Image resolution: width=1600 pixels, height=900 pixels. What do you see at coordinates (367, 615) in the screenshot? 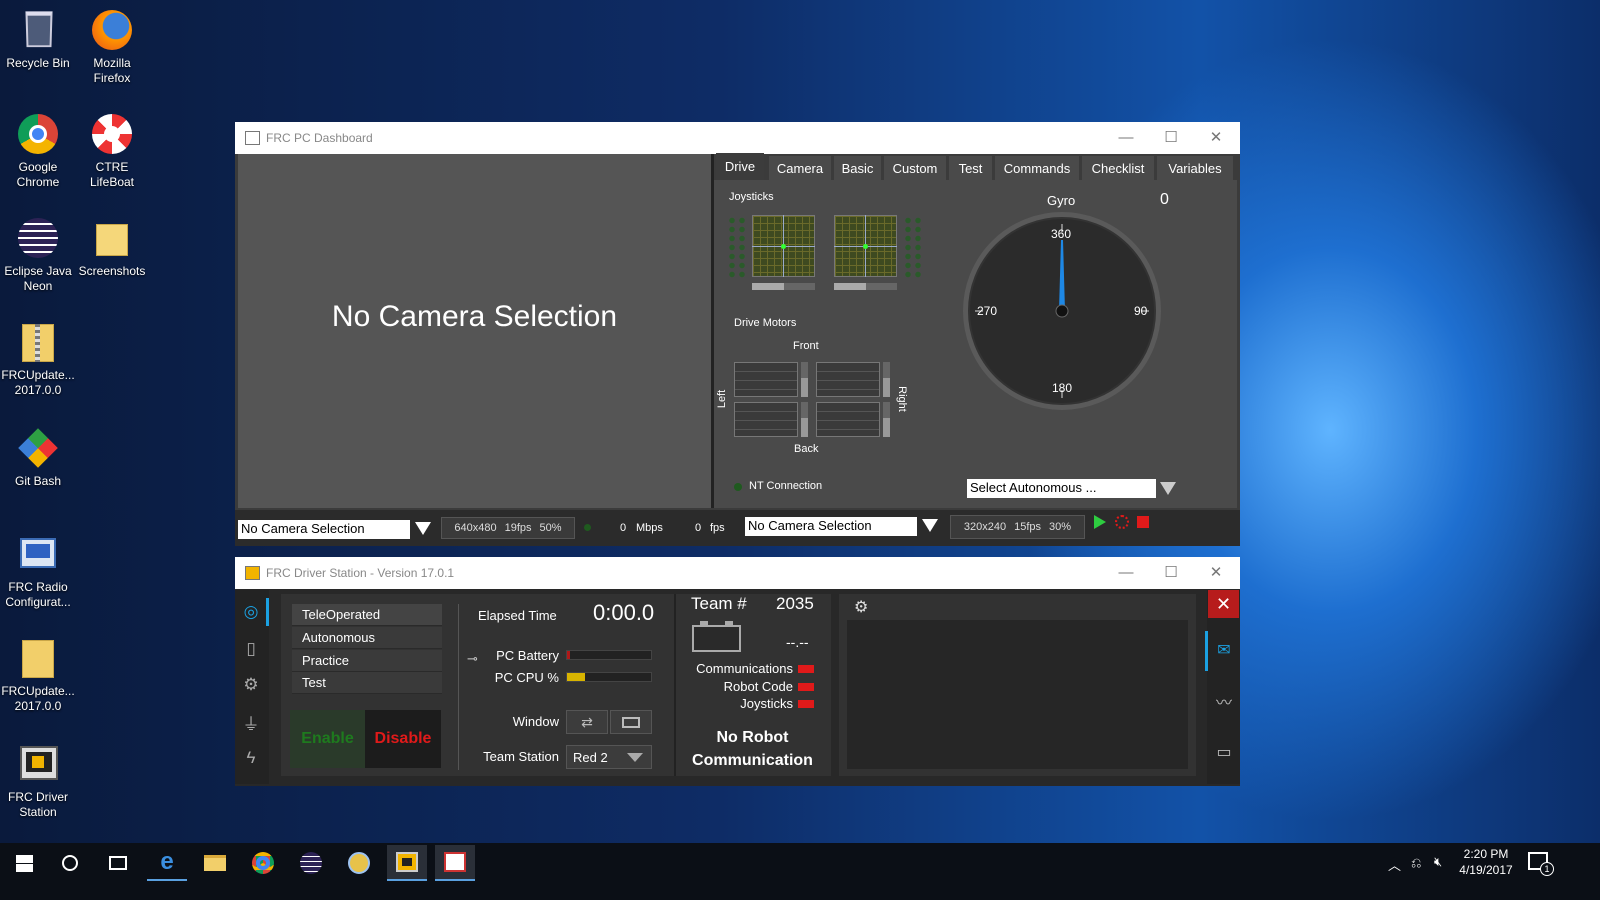
I see `mode-teleoperated: TeleOperated` at bounding box center [367, 615].